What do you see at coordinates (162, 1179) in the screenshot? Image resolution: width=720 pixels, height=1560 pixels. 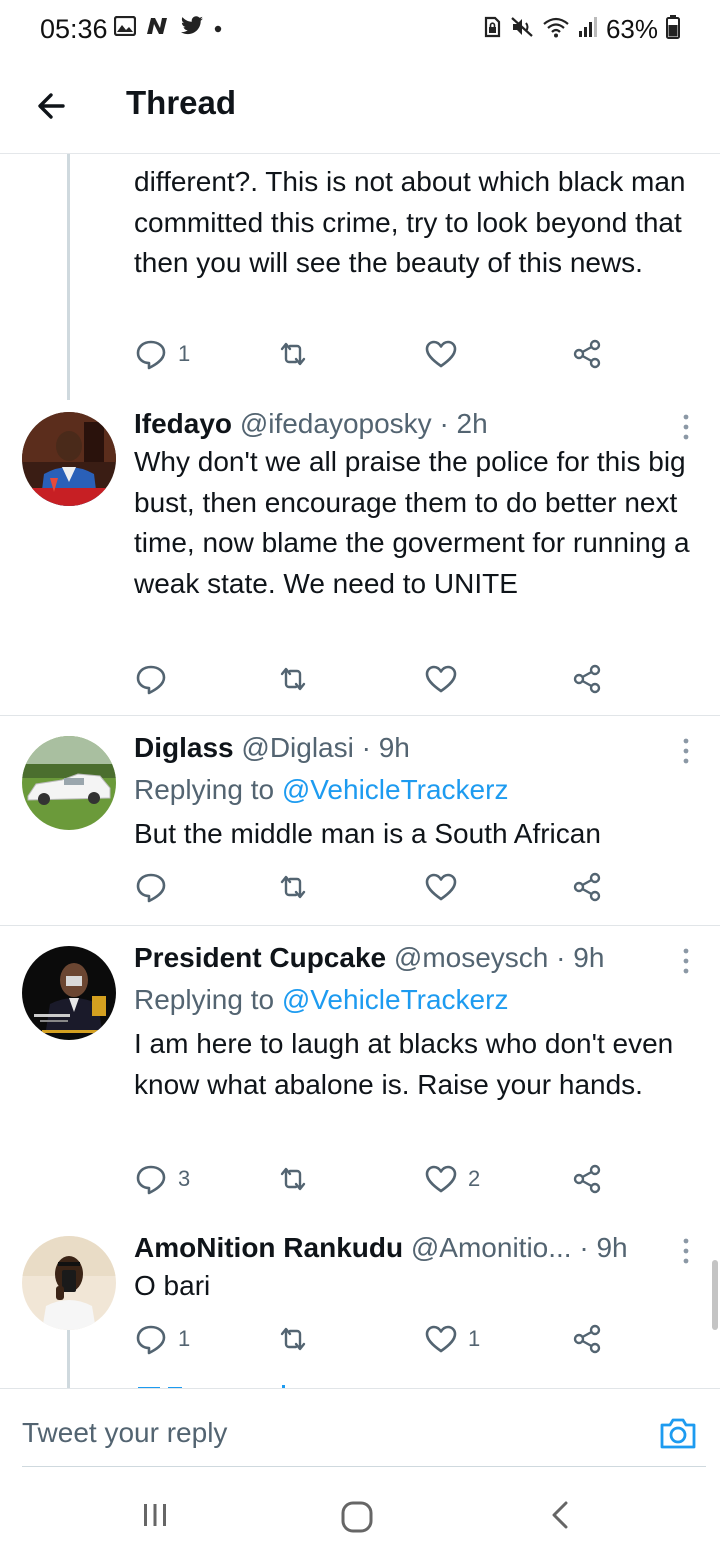 I see `reply-button: 3` at bounding box center [162, 1179].